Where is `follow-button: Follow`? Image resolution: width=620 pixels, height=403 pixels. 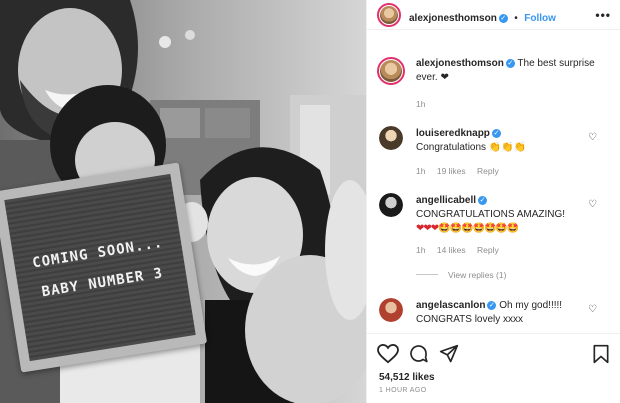
follow-button: Follow is located at coordinates (540, 18).